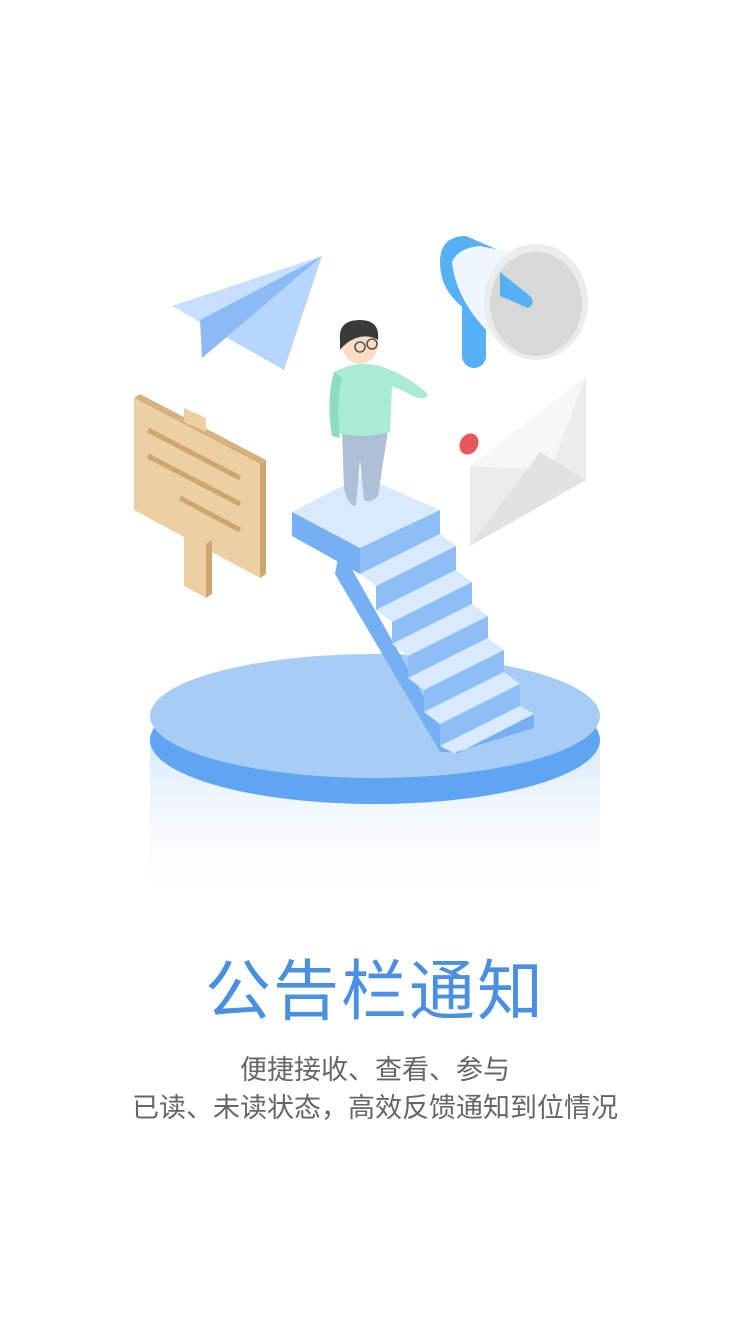 The image size is (750, 1334). I want to click on feature-description: 便捷接收、查看、参与 已读、未读状态，高效反馈通知到位情况, so click(375, 1090).